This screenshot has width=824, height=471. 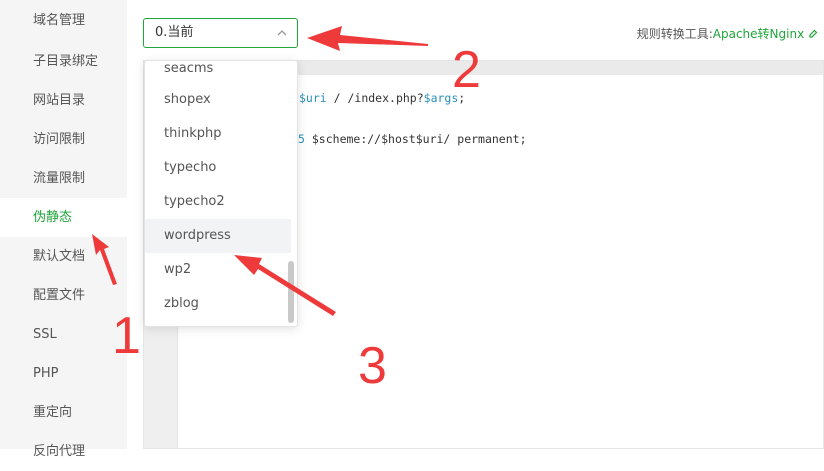 What do you see at coordinates (372, 366) in the screenshot?
I see `annotation-number-3: 3` at bounding box center [372, 366].